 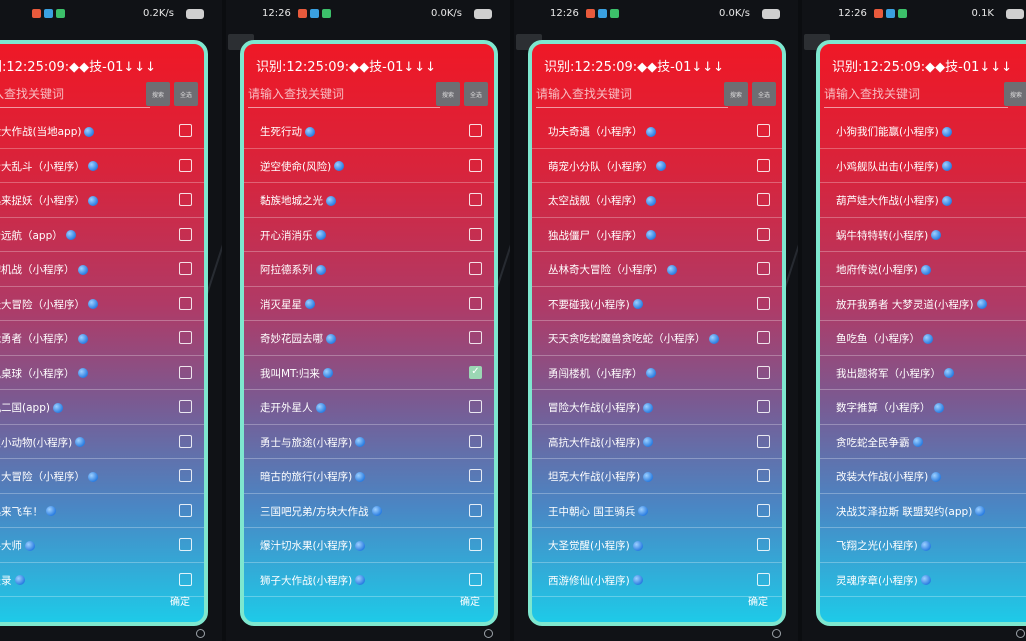 What do you see at coordinates (923, 338) in the screenshot?
I see `list-item: 鱼吃鱼（小程序）` at bounding box center [923, 338].